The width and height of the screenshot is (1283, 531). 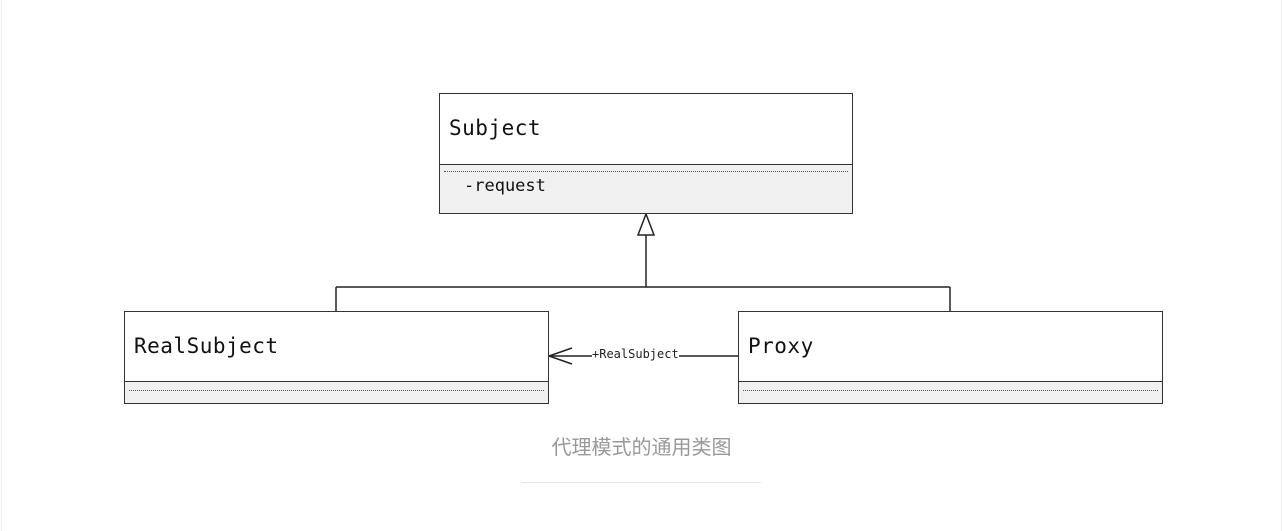 I want to click on figure-caption: 代理模式的通用类图, so click(x=641, y=447).